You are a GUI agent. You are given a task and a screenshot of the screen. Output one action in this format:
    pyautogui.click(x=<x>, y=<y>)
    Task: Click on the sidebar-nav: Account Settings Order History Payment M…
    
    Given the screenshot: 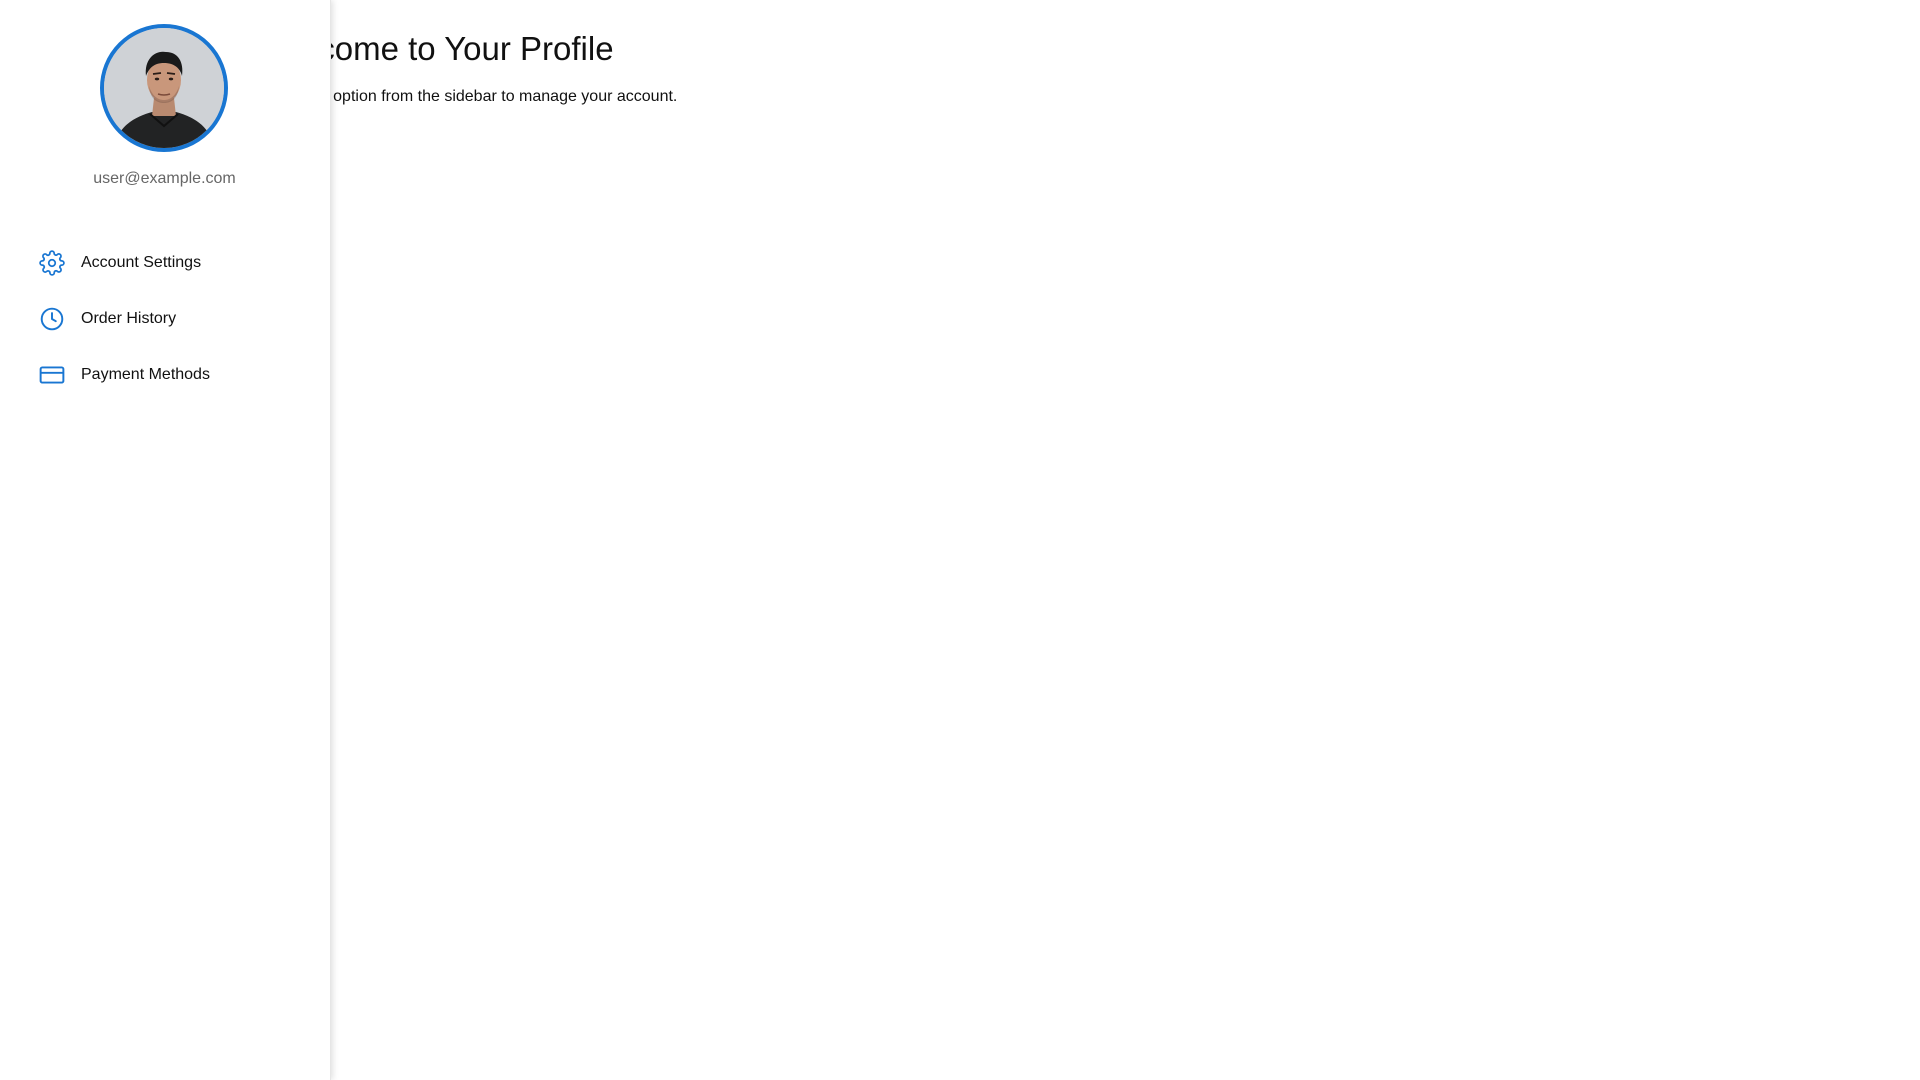 What is the action you would take?
    pyautogui.click(x=164, y=319)
    